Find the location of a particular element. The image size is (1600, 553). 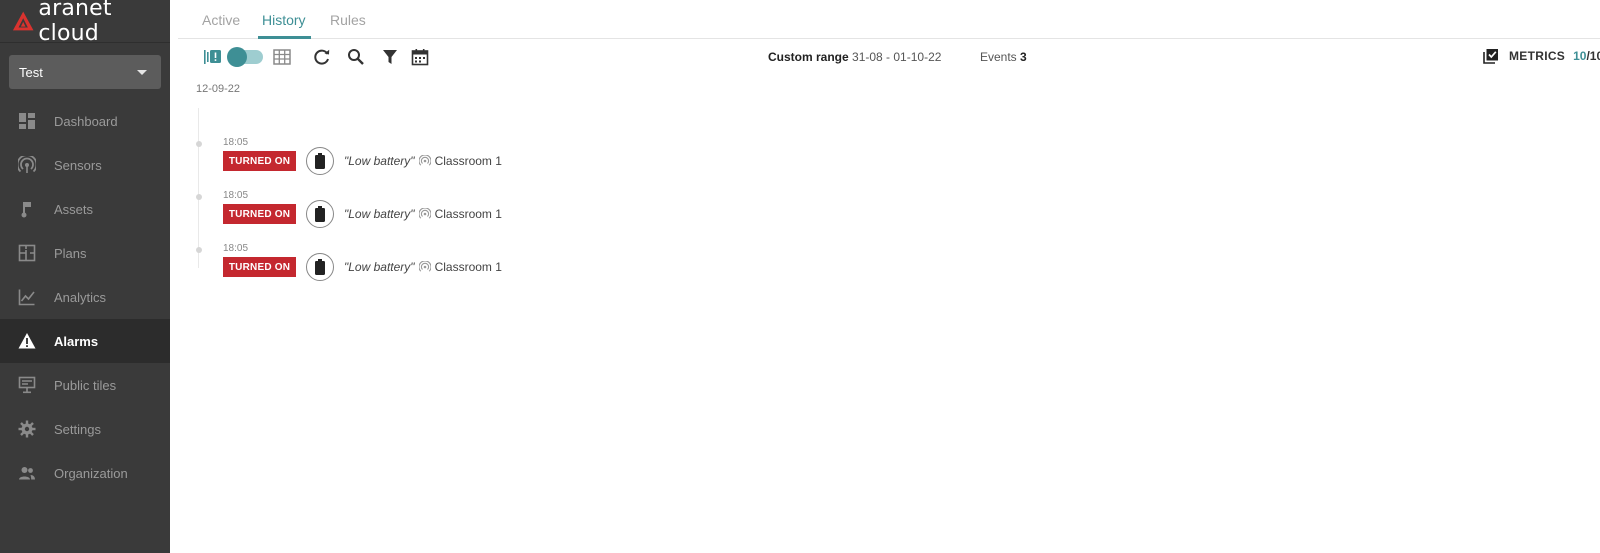

brand-logo: aranet cloud is located at coordinates (91, 23).